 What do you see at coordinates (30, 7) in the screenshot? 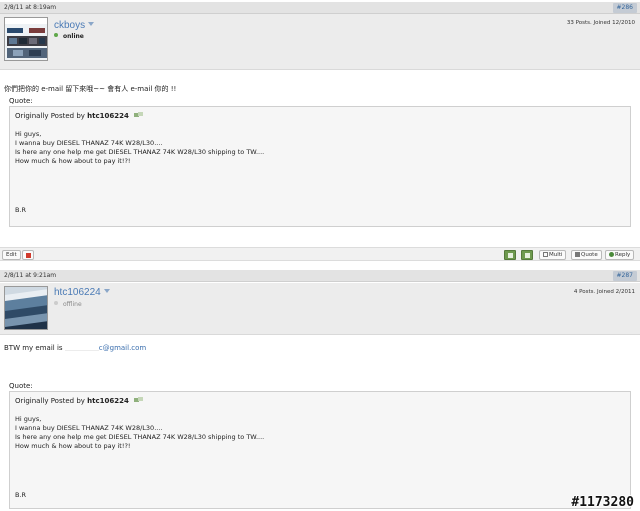
I see `post-date: 2/8/11 at 8:19am` at bounding box center [30, 7].